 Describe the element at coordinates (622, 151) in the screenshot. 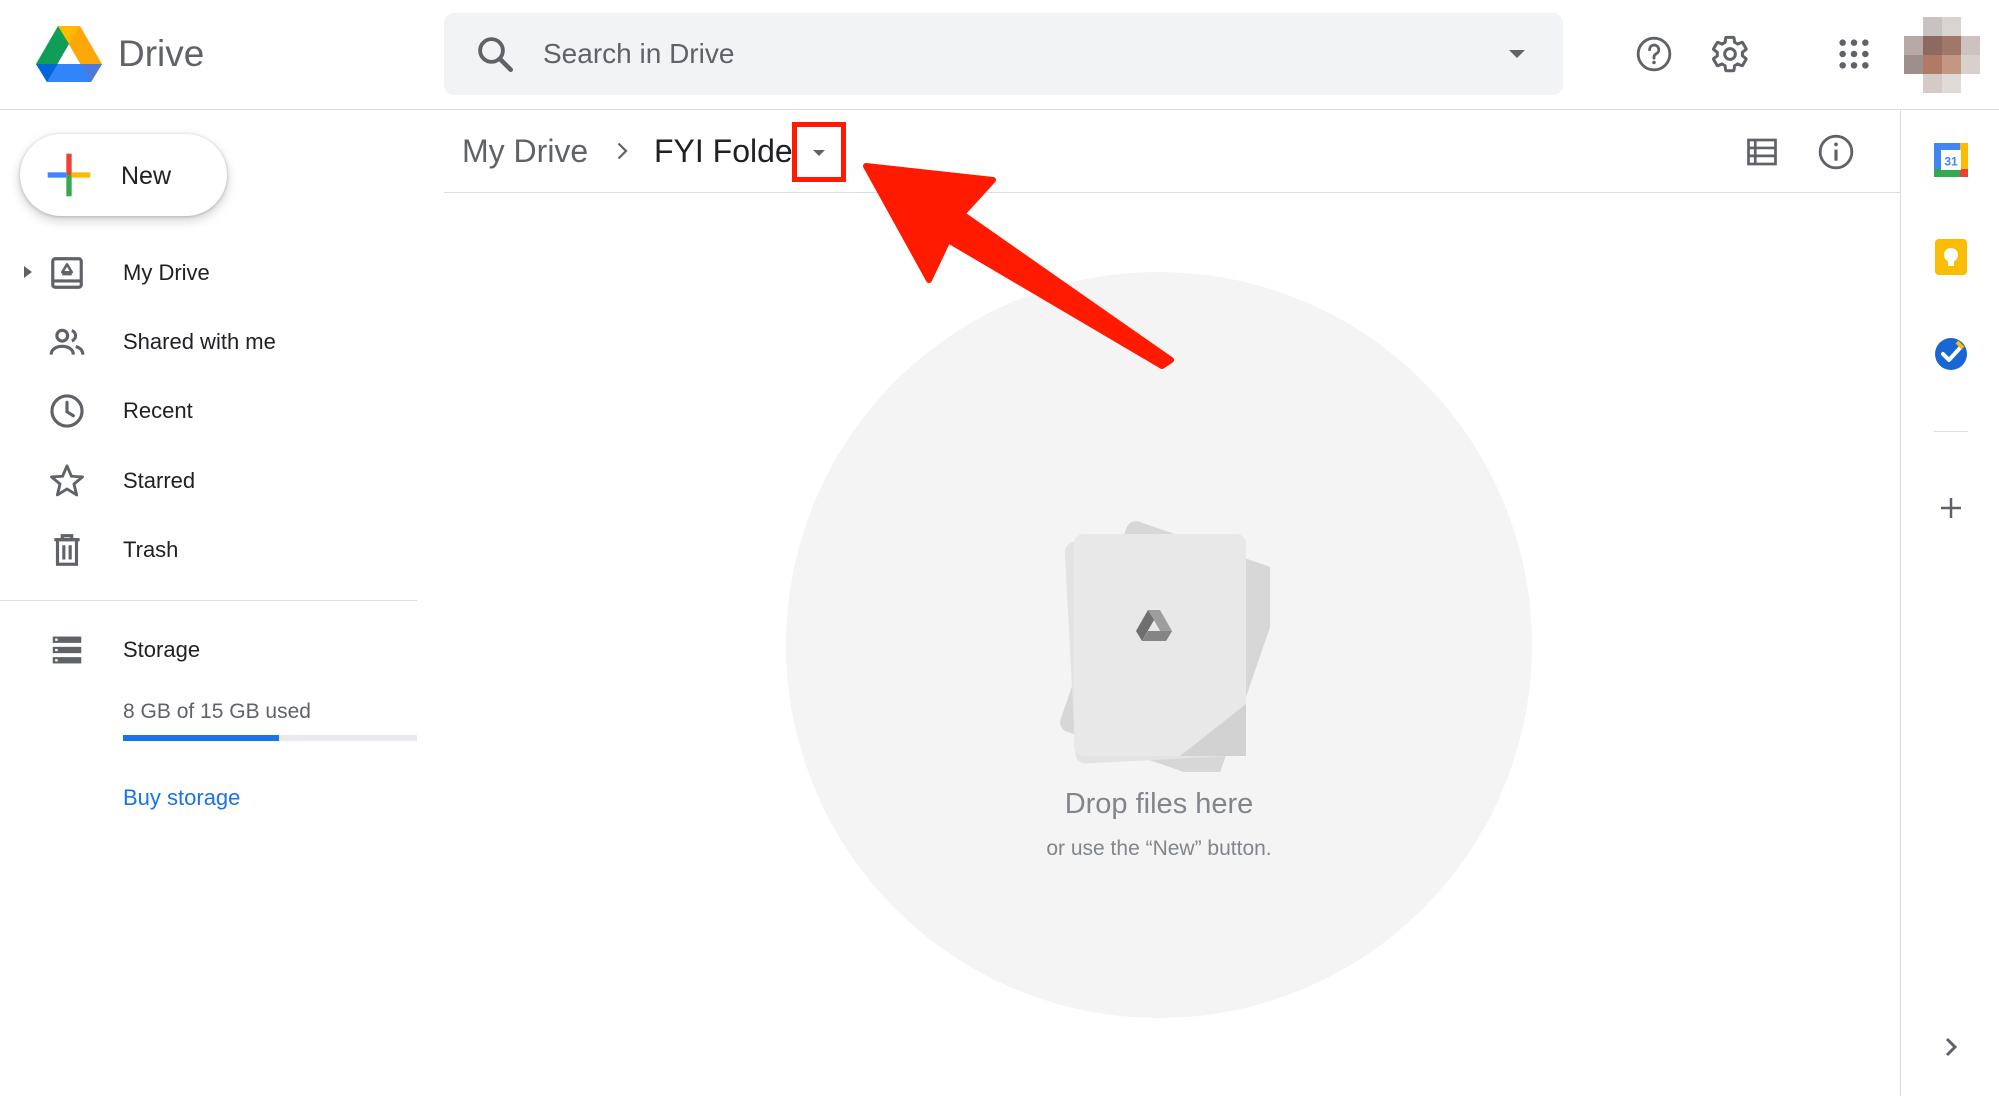

I see `chevron-right-icon` at that location.